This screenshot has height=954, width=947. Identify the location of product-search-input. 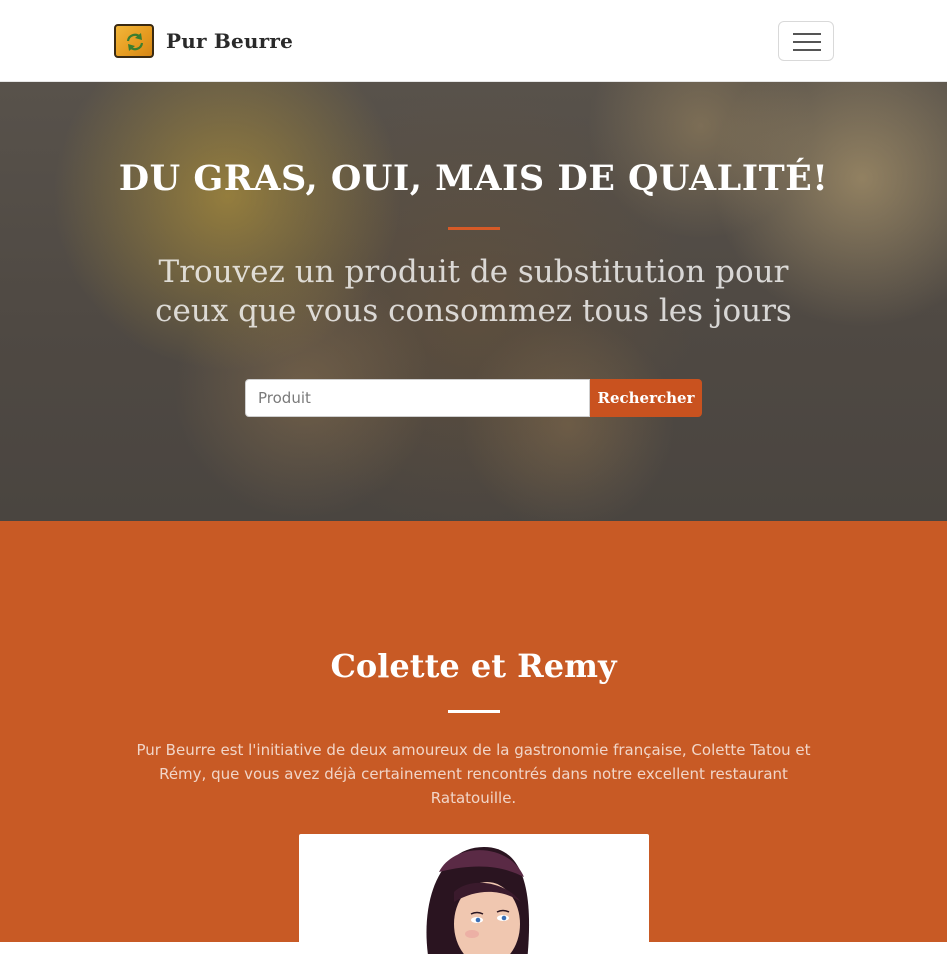
(417, 398).